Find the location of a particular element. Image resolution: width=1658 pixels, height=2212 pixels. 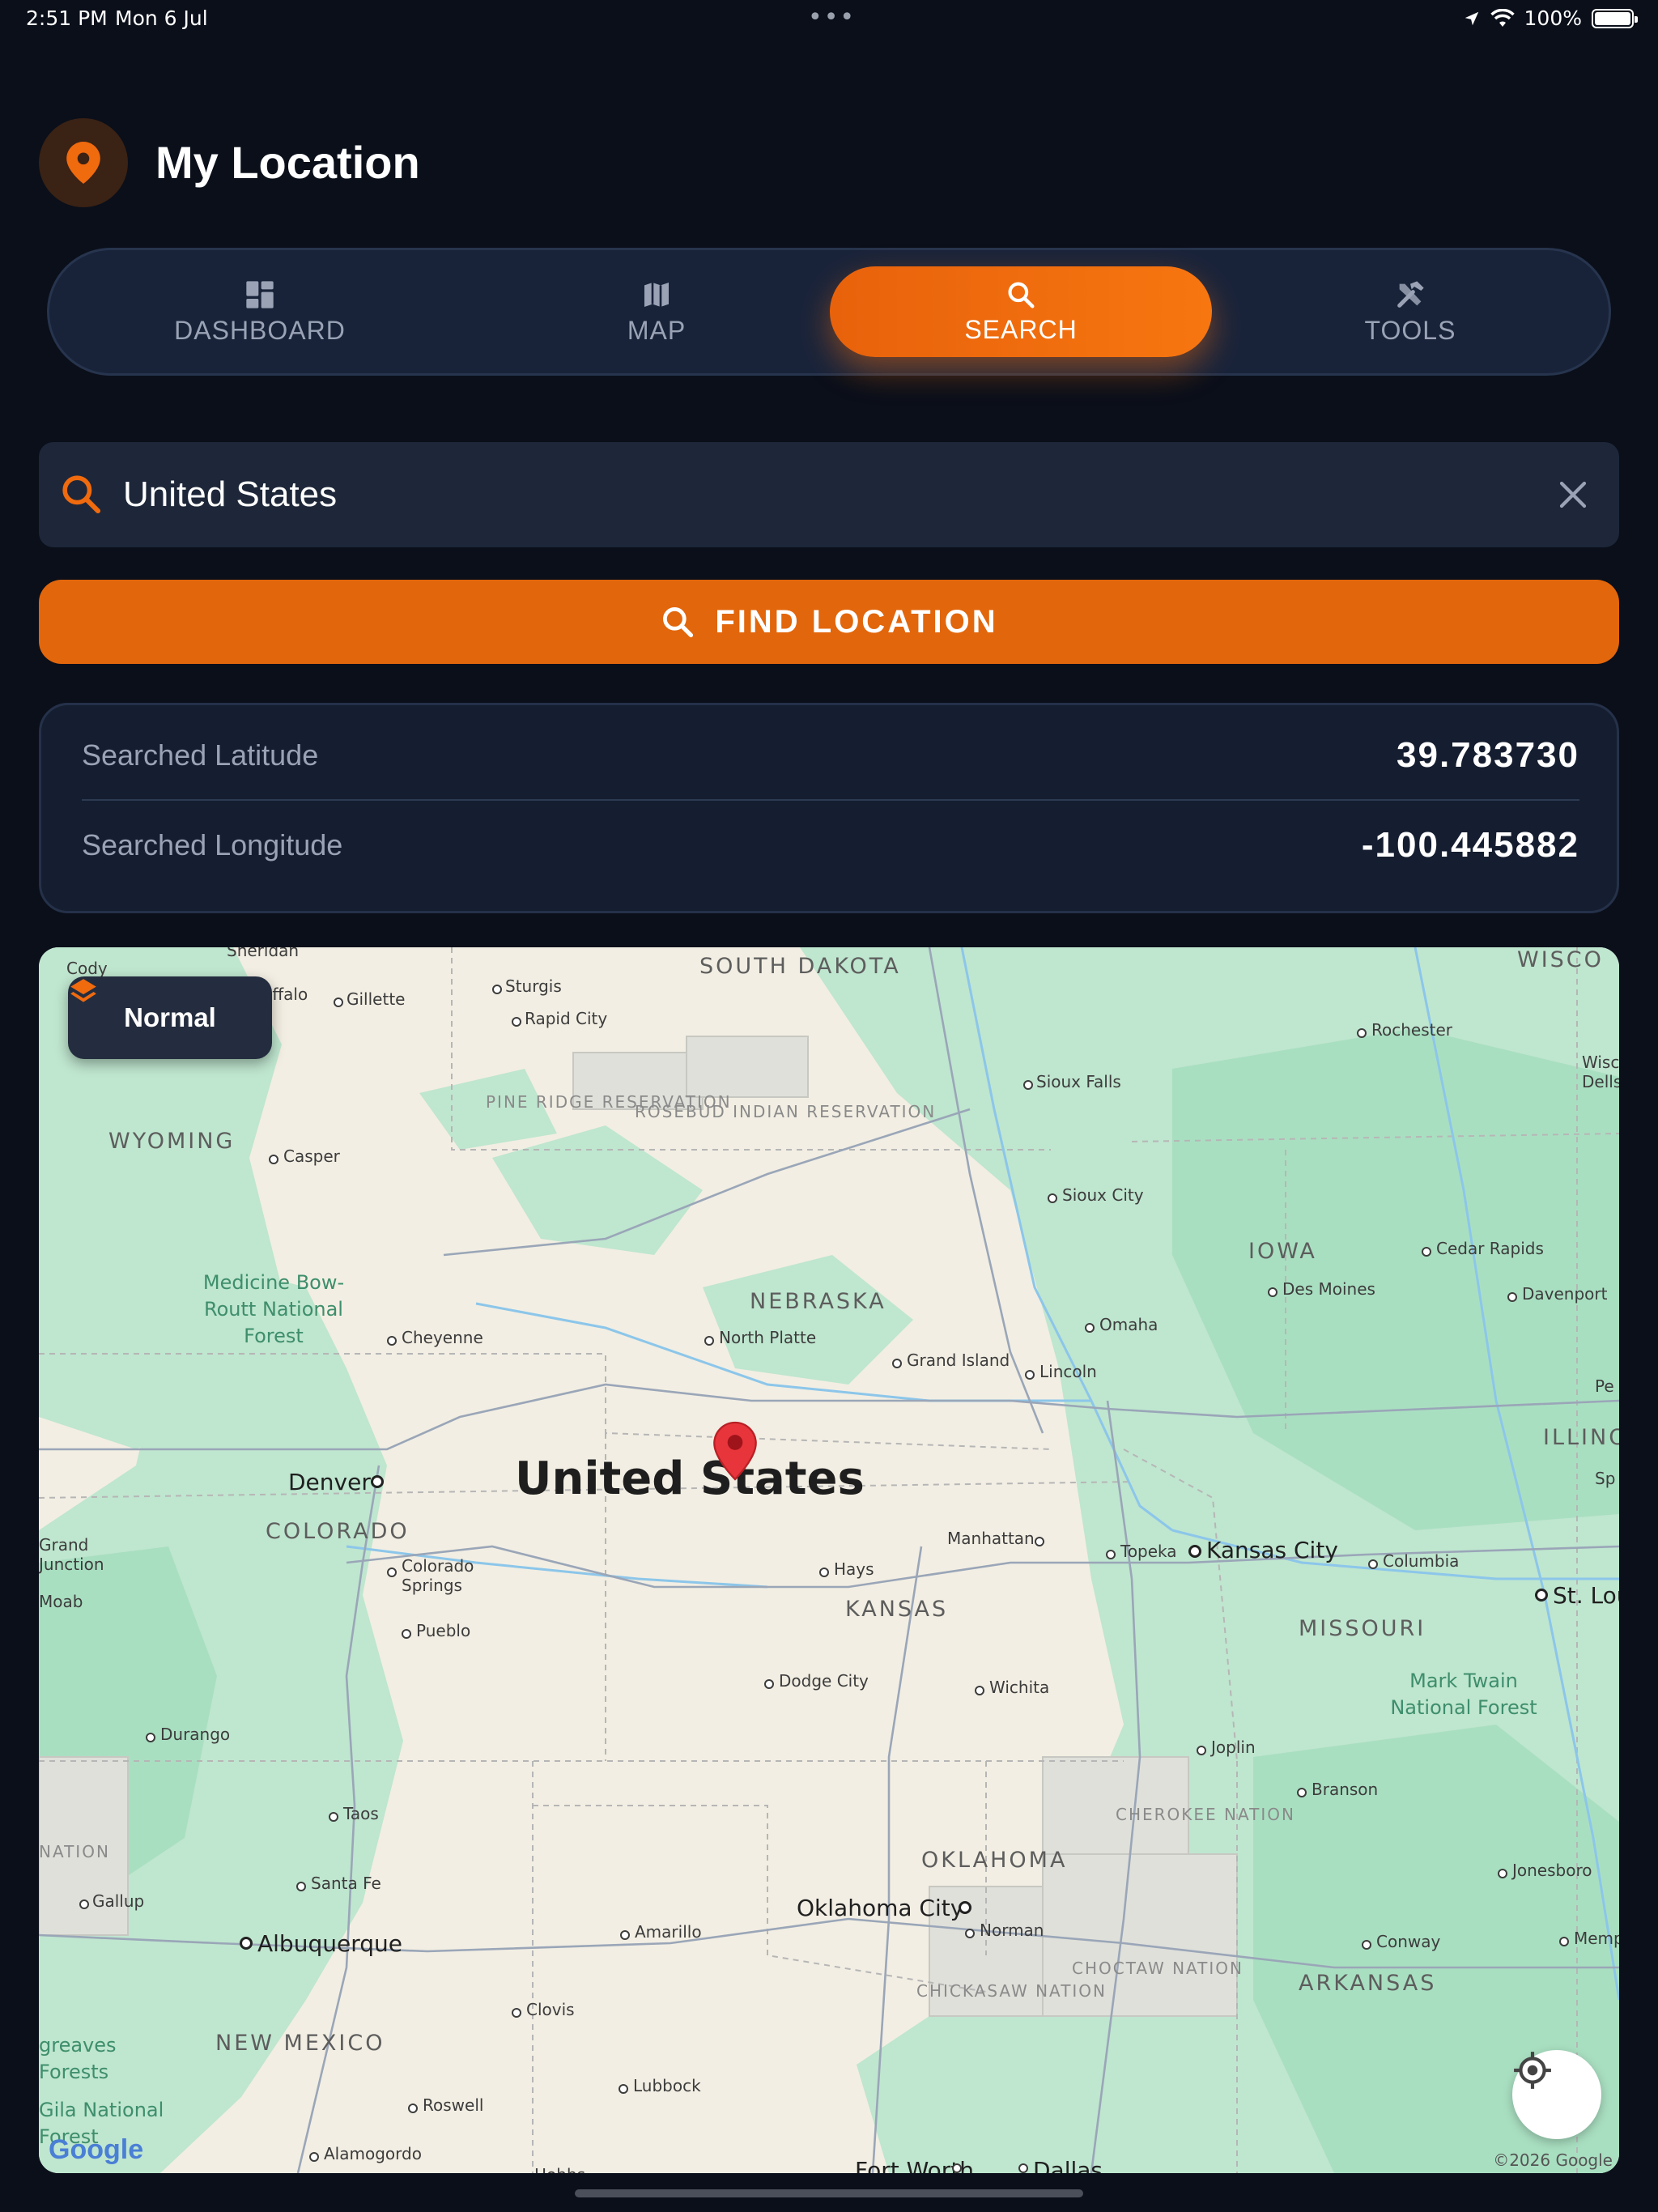

map-label-wisconsin: WISCO is located at coordinates (1560, 960).